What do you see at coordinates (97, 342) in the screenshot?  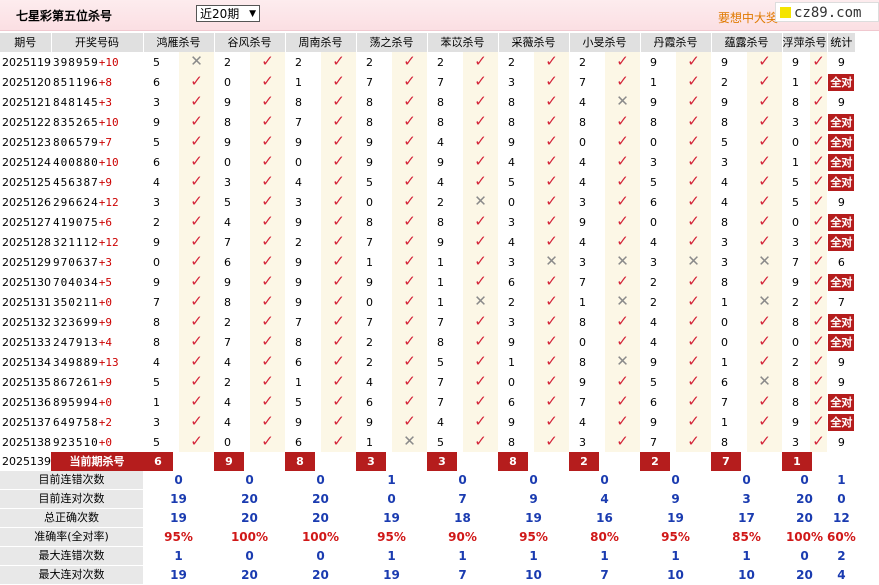 I see `draw-number-cell: 247913+4` at bounding box center [97, 342].